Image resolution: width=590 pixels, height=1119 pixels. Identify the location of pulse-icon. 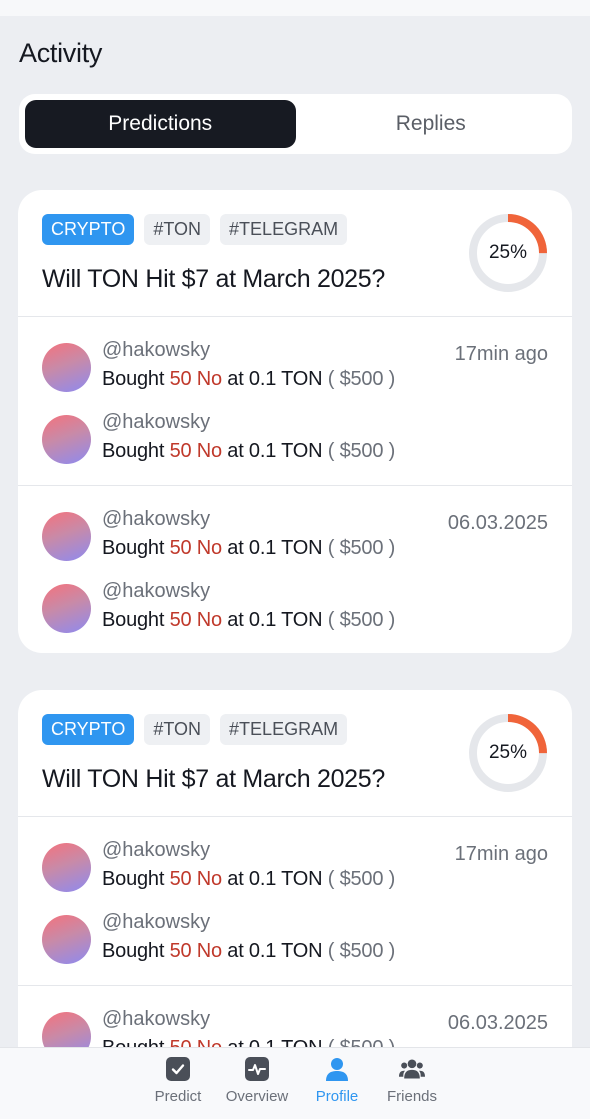
(257, 1069).